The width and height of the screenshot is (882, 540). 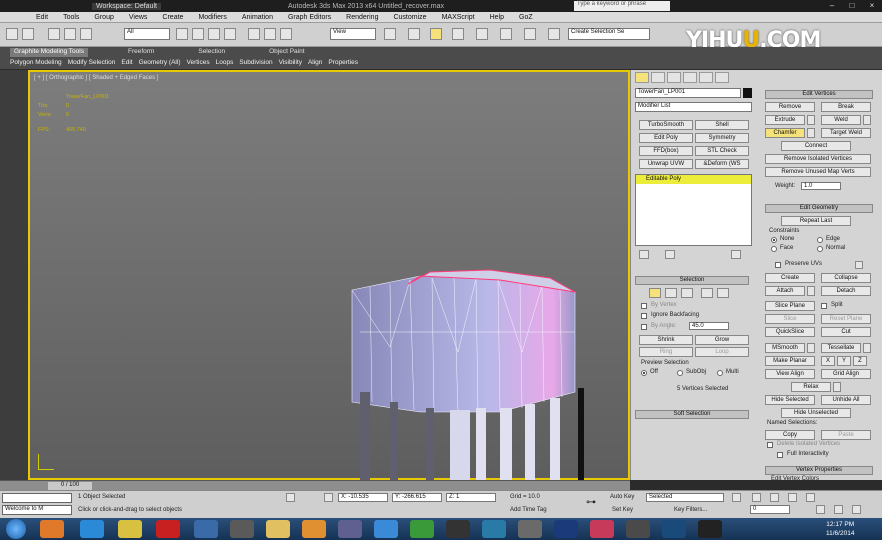 I want to click on selection-filter-select: All, so click(x=147, y=34).